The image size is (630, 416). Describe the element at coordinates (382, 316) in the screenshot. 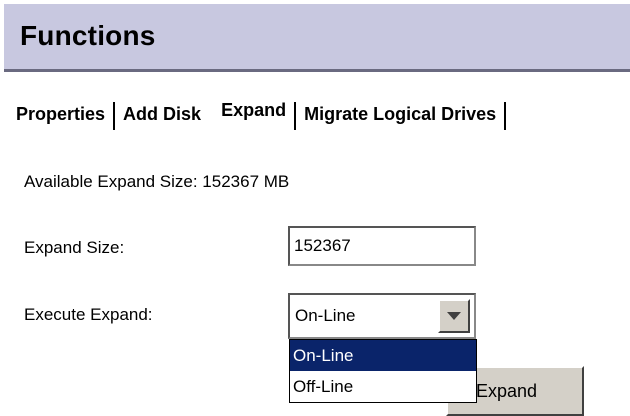

I see `execute-expand-select: On-Line` at that location.